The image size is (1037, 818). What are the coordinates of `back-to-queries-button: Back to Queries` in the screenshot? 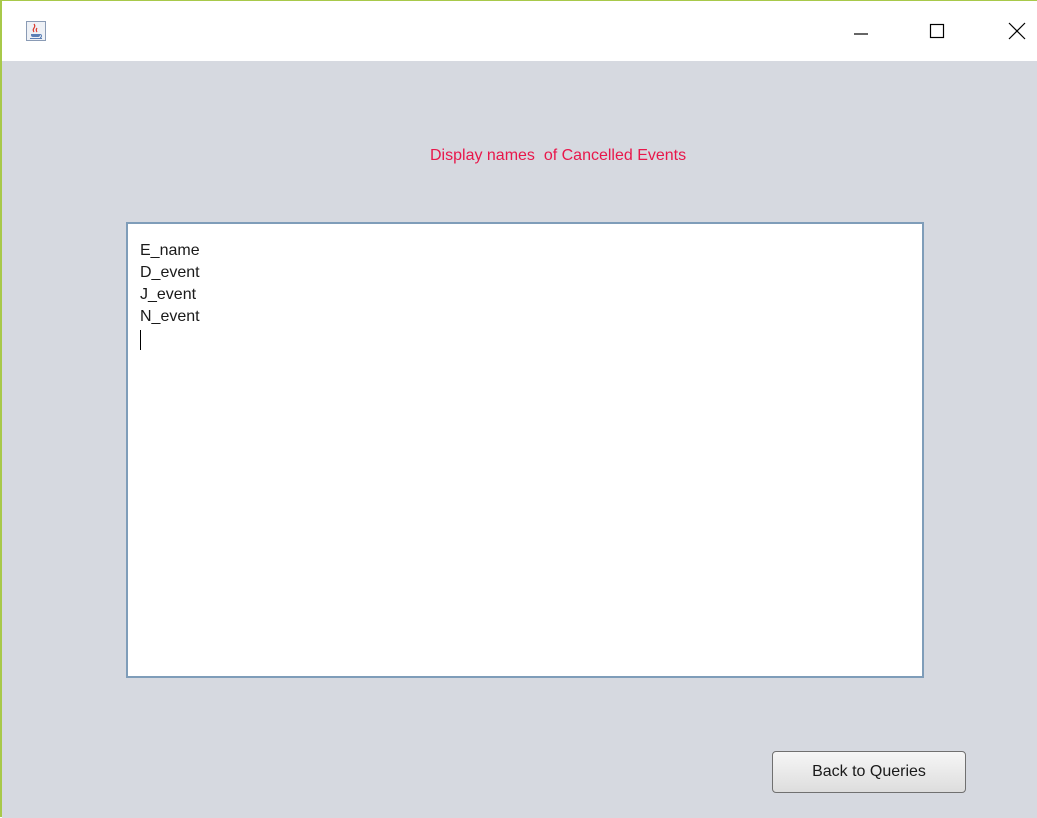 It's located at (869, 772).